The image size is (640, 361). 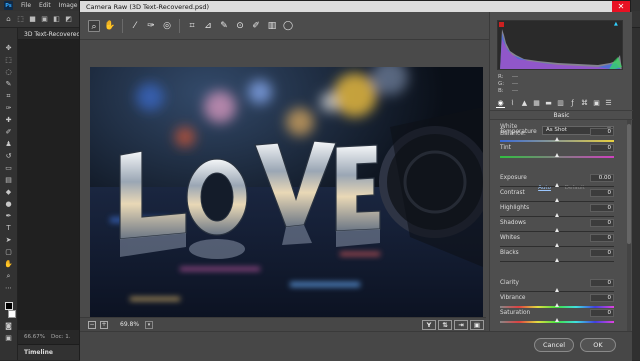 What do you see at coordinates (9, 156) in the screenshot?
I see `history-brush-icon: ↺` at bounding box center [9, 156].